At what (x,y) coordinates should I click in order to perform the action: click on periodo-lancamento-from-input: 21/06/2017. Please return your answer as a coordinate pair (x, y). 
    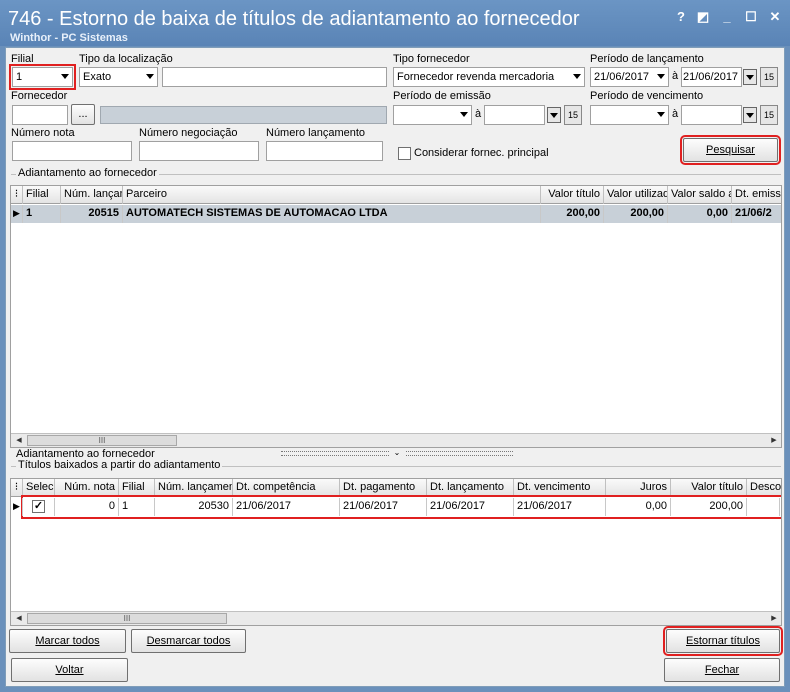
    Looking at the image, I should click on (629, 77).